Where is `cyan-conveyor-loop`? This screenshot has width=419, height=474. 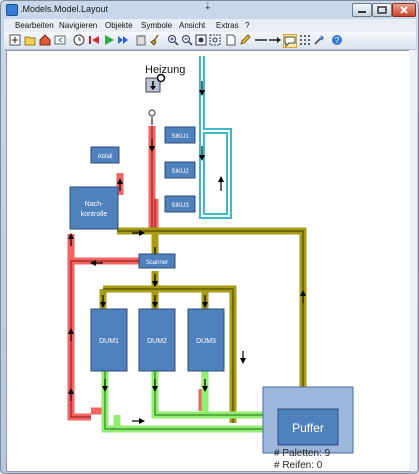 cyan-conveyor-loop is located at coordinates (215, 137).